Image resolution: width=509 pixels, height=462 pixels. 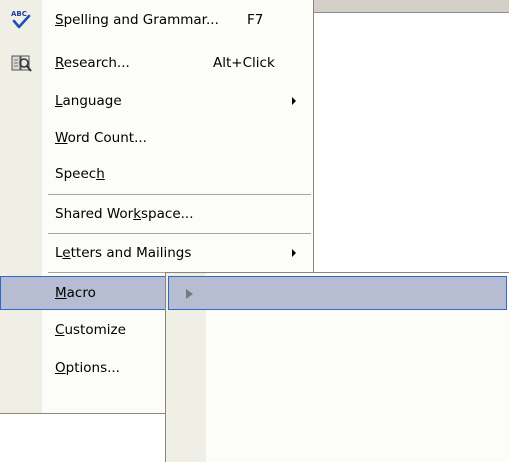 What do you see at coordinates (90, 330) in the screenshot?
I see `menu-item-label: Customize` at bounding box center [90, 330].